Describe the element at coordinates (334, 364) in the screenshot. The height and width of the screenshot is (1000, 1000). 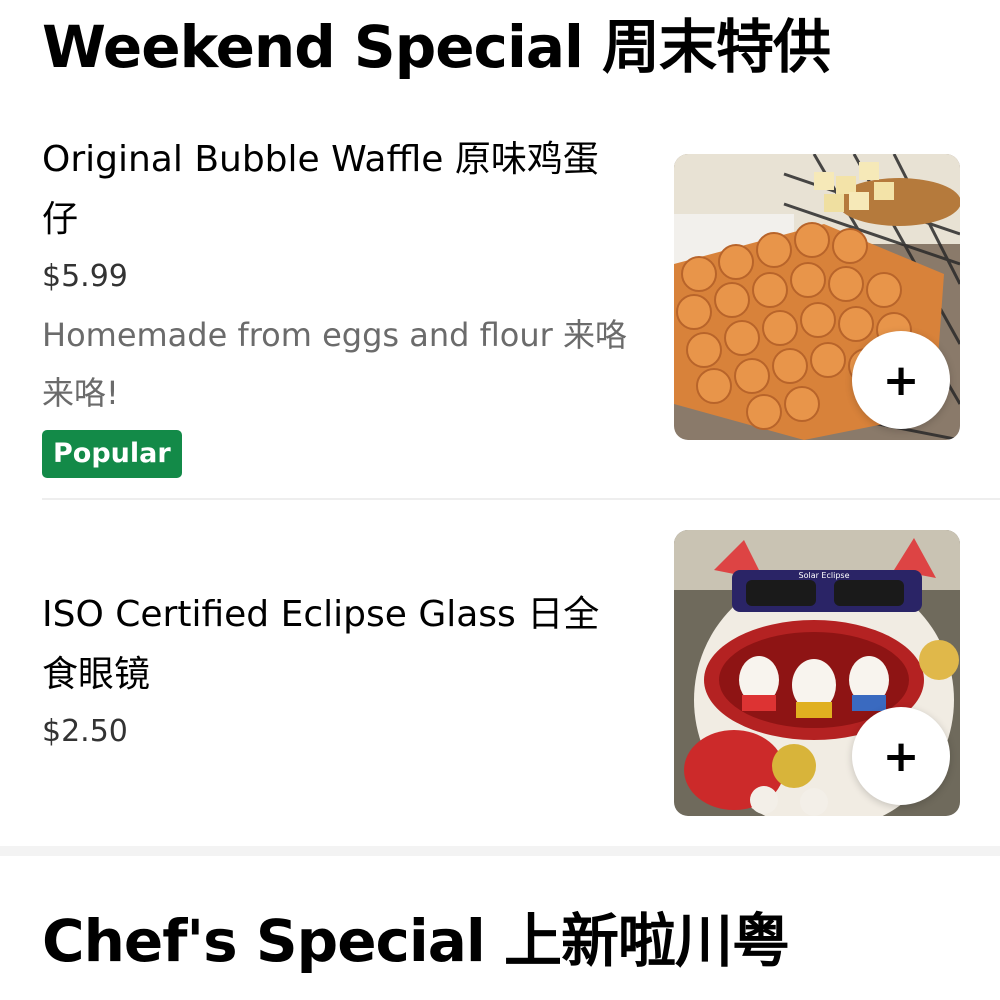
I see `item-description: Homemade from eggs and flour 来咯来咯!` at that location.